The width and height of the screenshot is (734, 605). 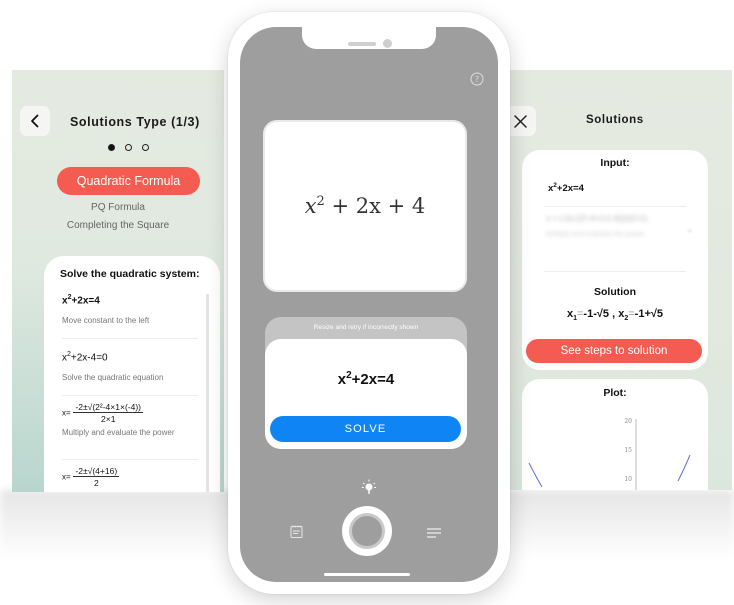 I want to click on captured-formula-card: x2 + 2x + 4, so click(x=365, y=206).